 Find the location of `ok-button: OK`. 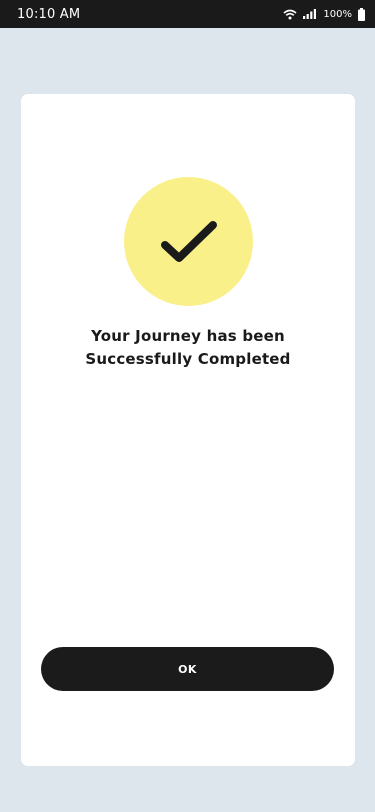

ok-button: OK is located at coordinates (187, 669).